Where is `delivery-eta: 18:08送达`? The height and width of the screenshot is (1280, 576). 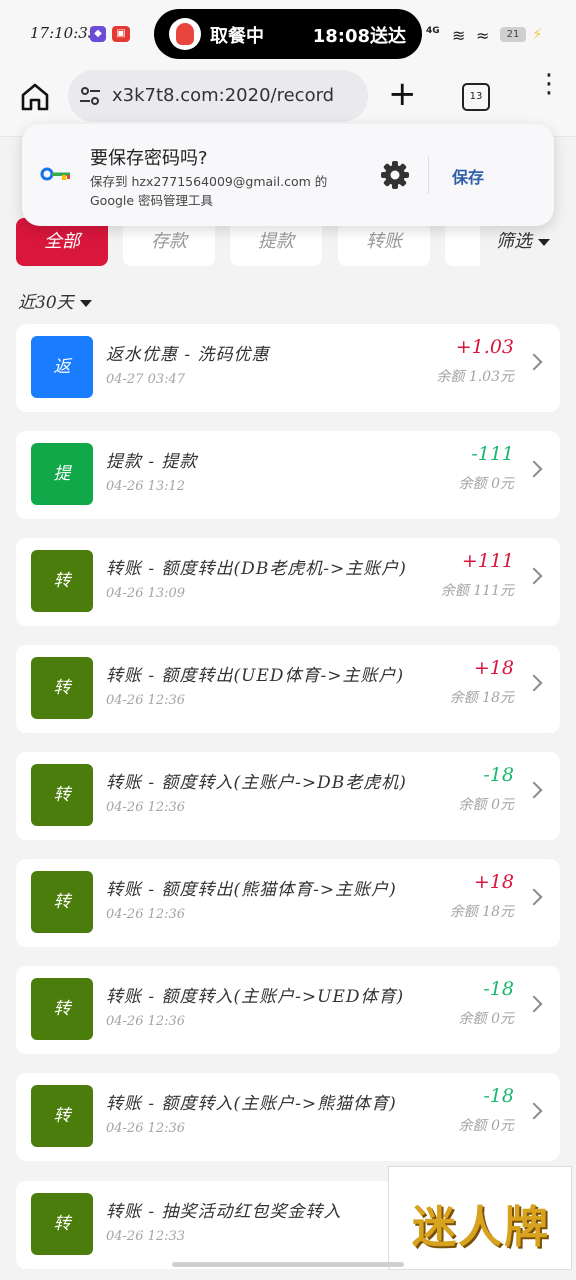 delivery-eta: 18:08送达 is located at coordinates (359, 36).